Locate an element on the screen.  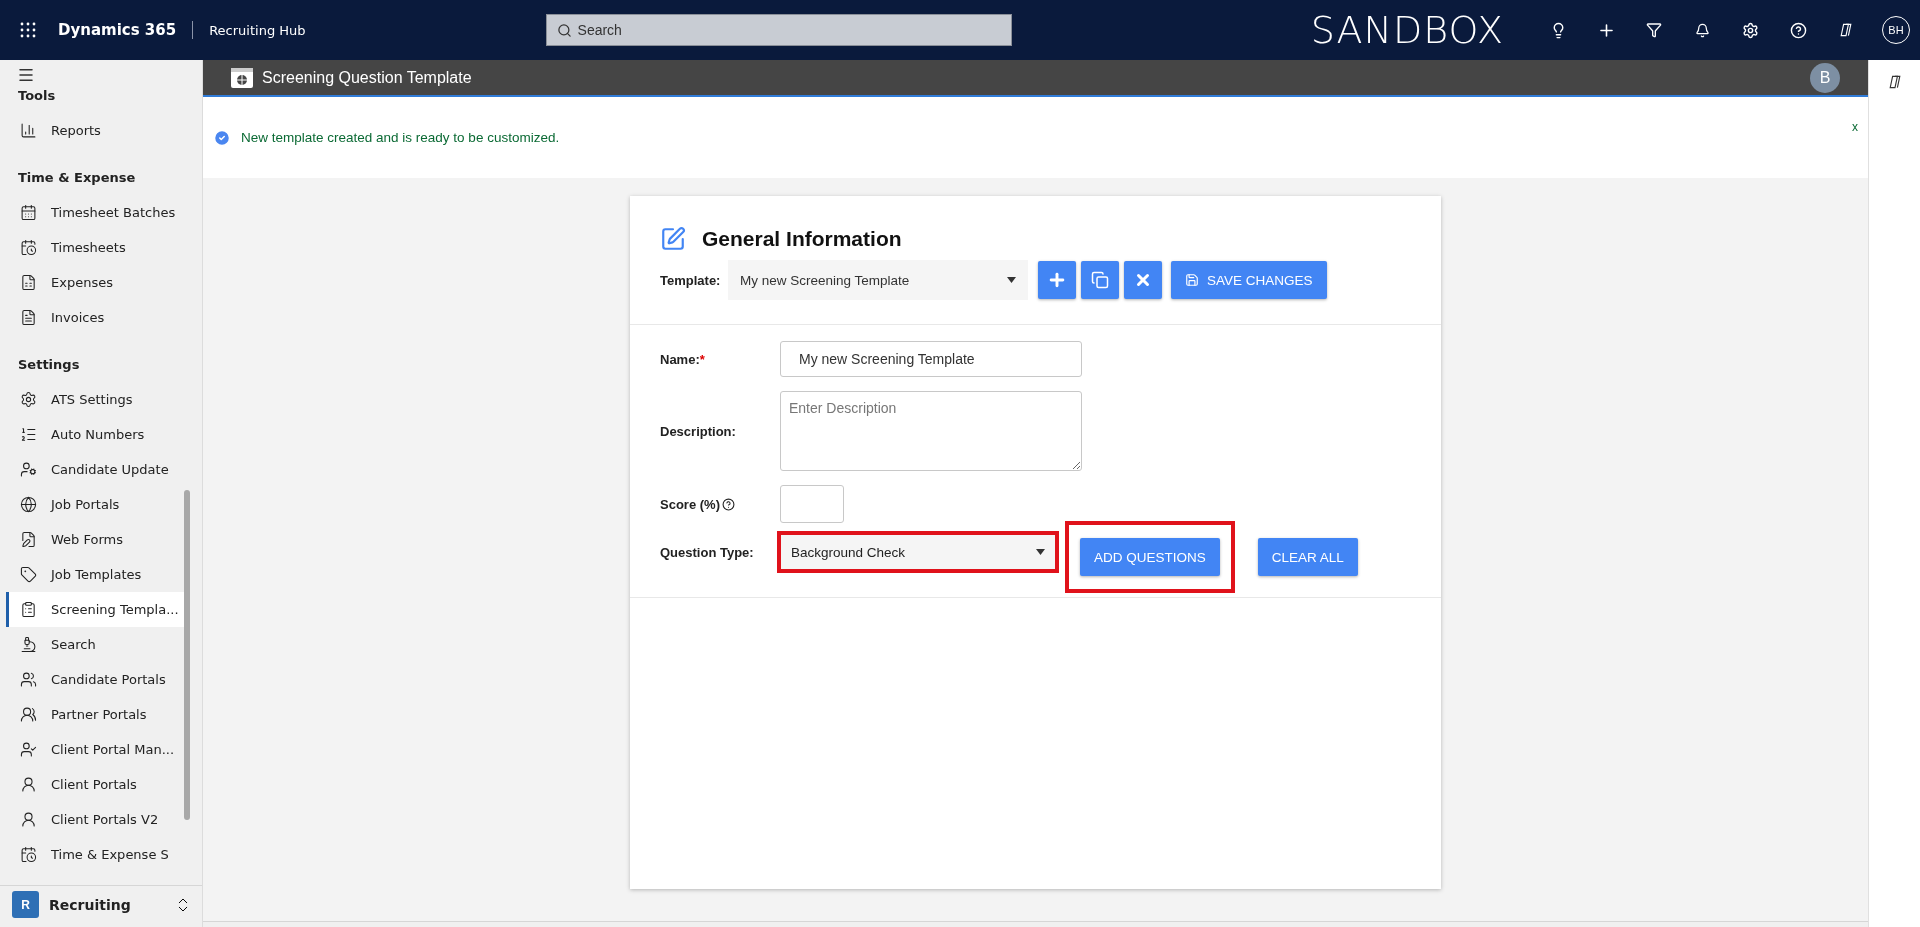
add-questions-button: ADD QUESTIONS is located at coordinates (1150, 557).